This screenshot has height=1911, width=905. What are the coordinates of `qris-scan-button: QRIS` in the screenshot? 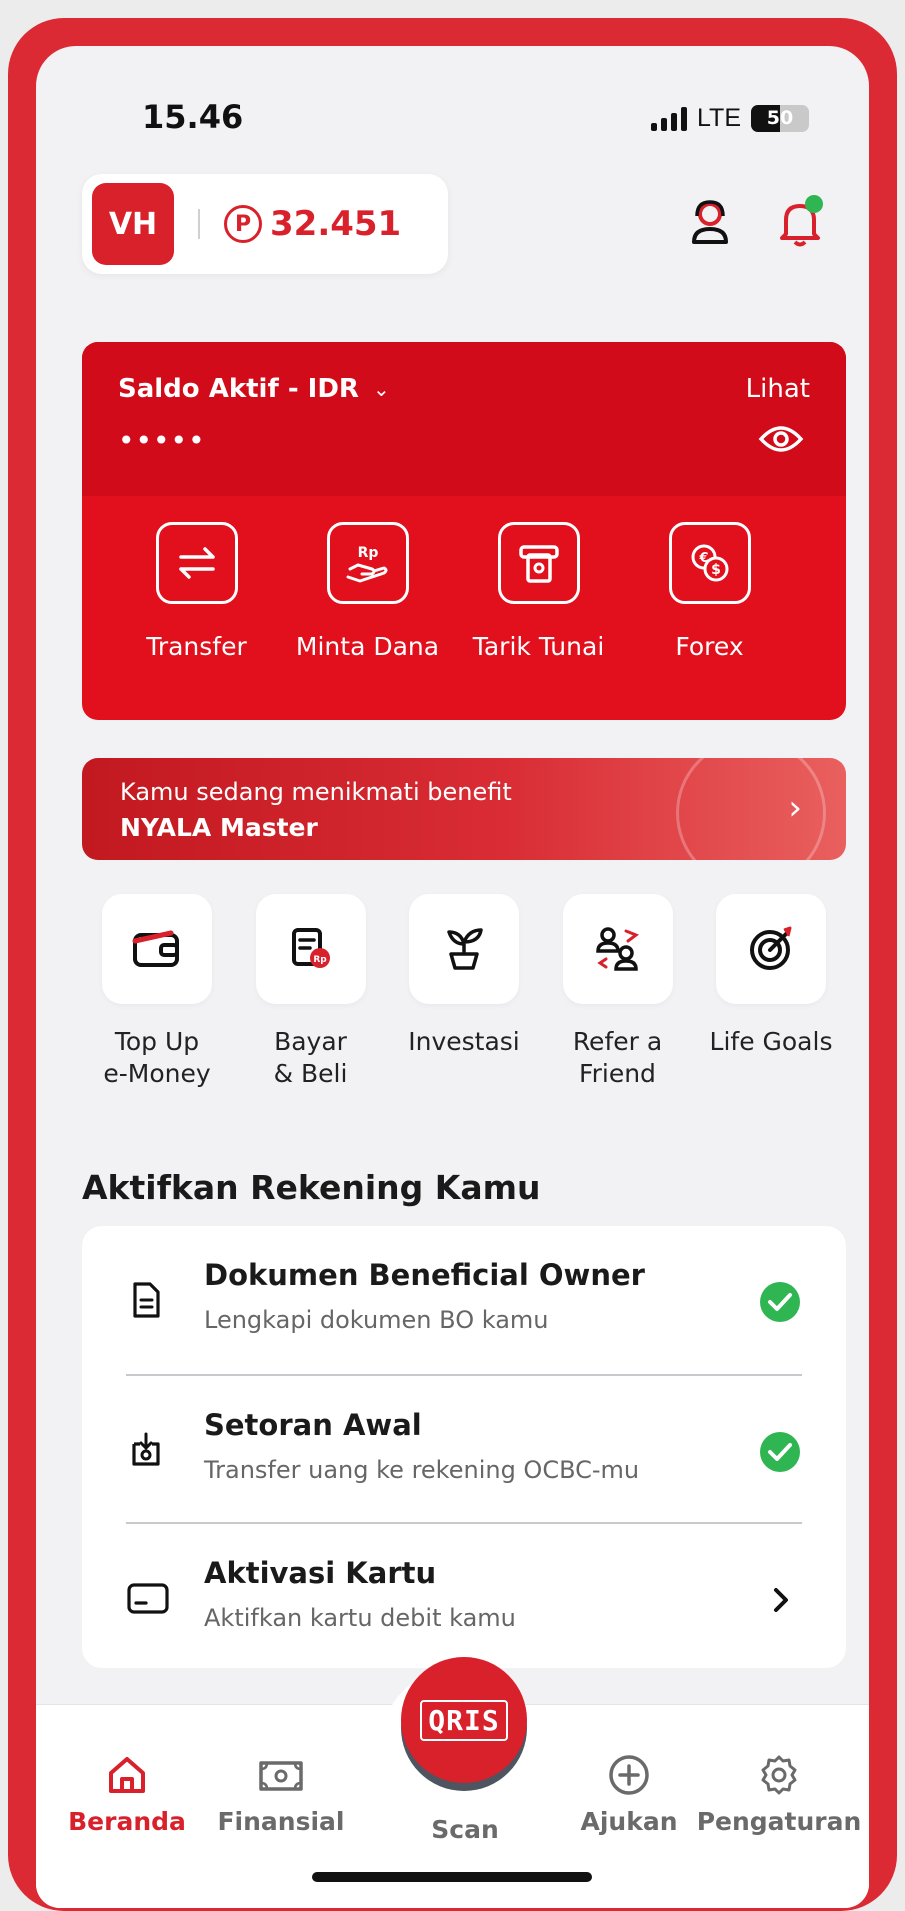 It's located at (464, 1720).